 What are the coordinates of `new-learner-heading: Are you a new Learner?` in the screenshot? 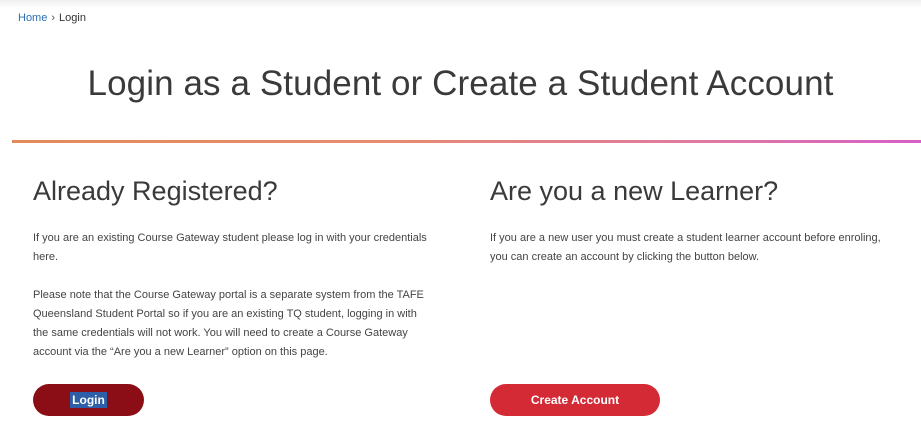 It's located at (634, 191).